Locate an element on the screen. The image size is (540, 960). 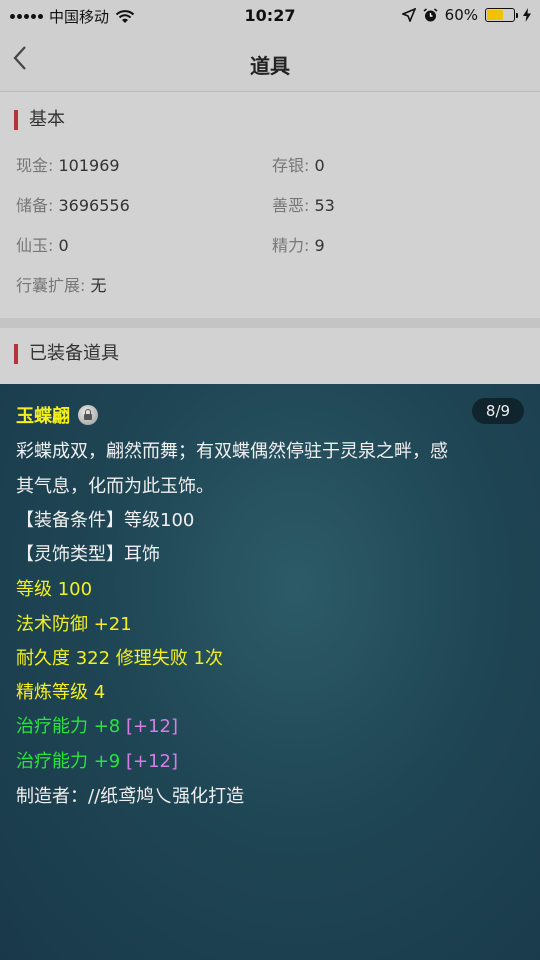
item-description-line-2: 其气息，化而为此玉饰。 is located at coordinates (115, 486).